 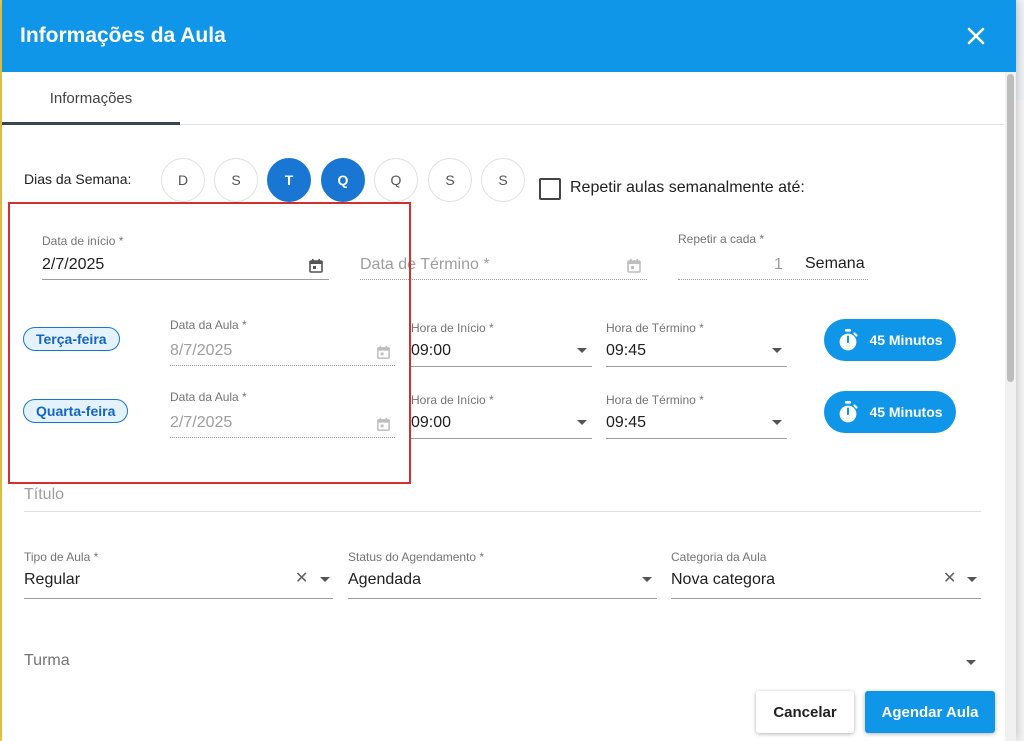 I want to click on status-select: Status do Agendamento * Agendada, so click(x=502, y=575).